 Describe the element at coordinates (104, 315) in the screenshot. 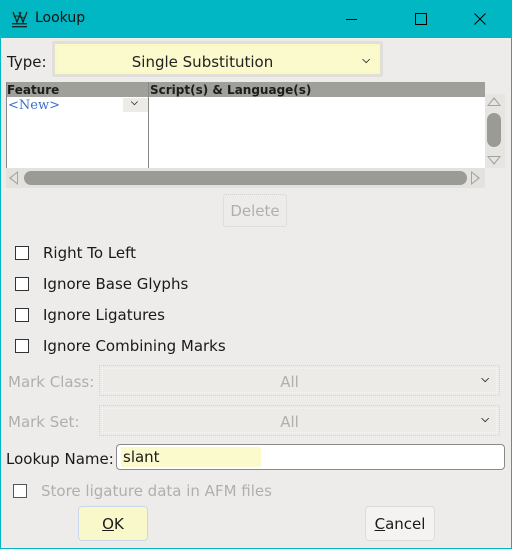

I see `ignore-ligatures-label: Ignore Ligatures` at that location.